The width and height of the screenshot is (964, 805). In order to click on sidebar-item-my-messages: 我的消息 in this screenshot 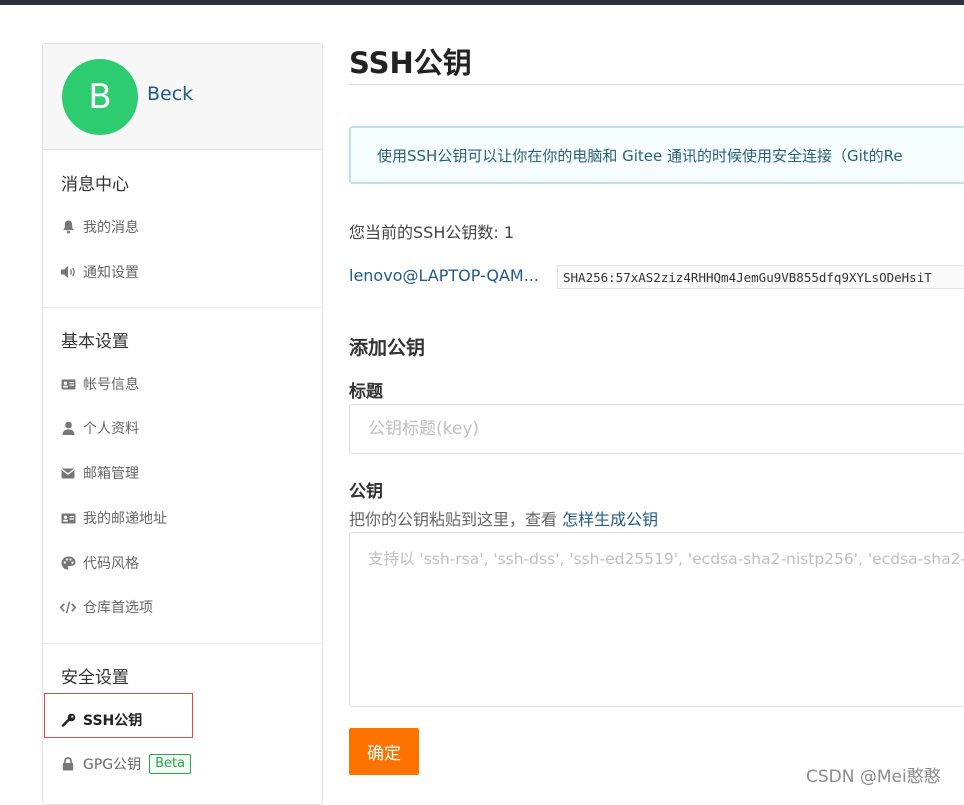, I will do `click(99, 227)`.